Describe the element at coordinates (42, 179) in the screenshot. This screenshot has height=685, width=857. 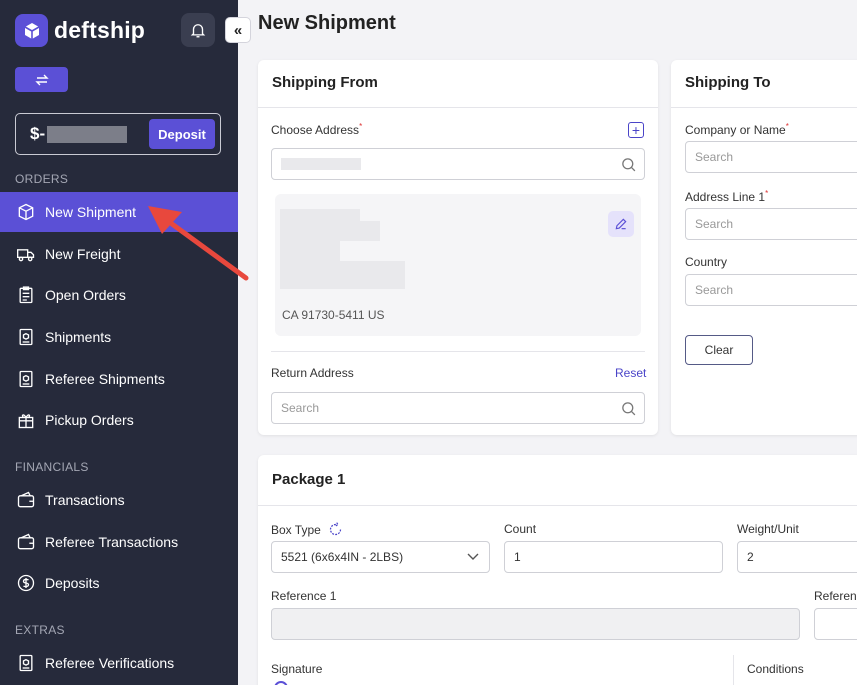
I see `section-orders: ORDERS` at that location.